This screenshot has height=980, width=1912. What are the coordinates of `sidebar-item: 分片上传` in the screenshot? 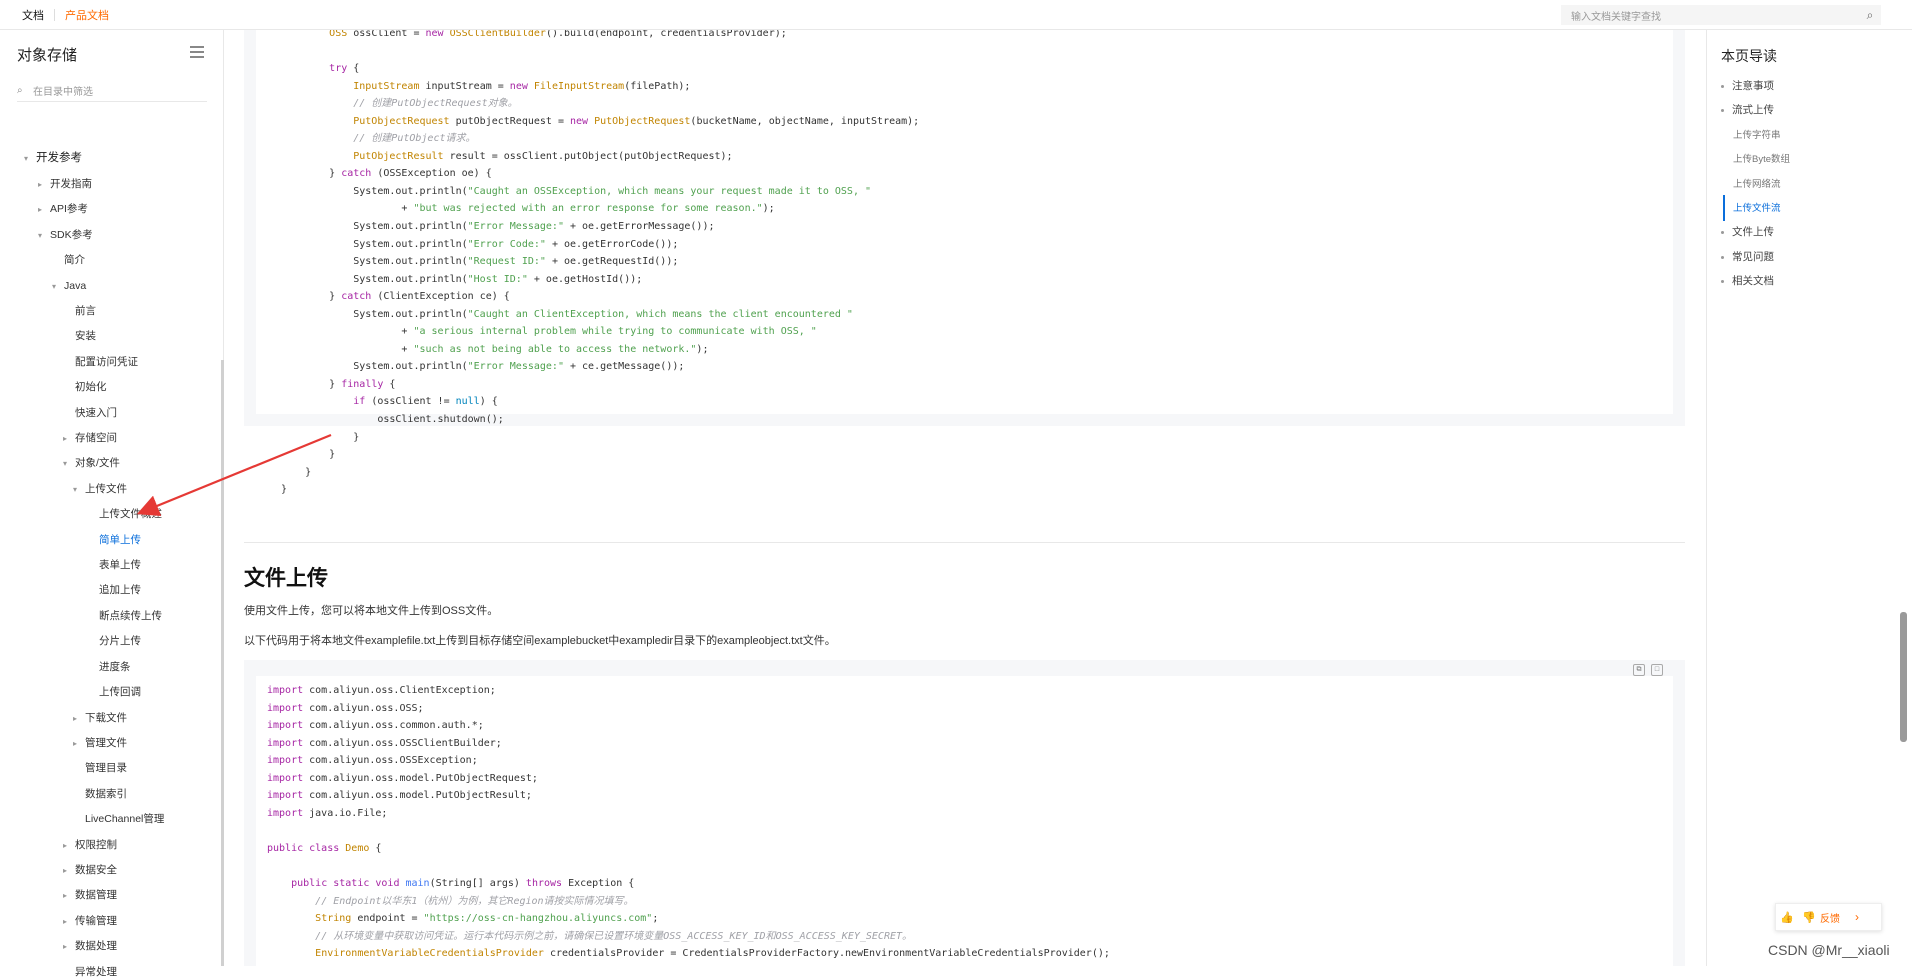 It's located at (114, 641).